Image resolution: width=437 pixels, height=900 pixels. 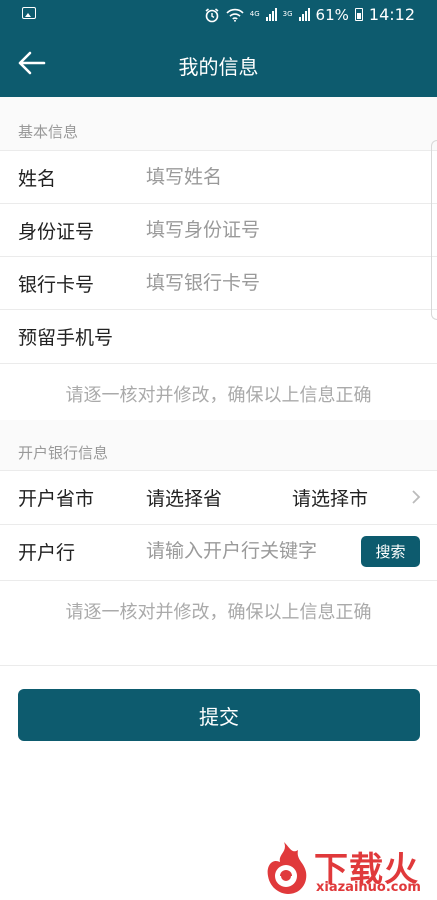 I want to click on phone-input, so click(x=246, y=336).